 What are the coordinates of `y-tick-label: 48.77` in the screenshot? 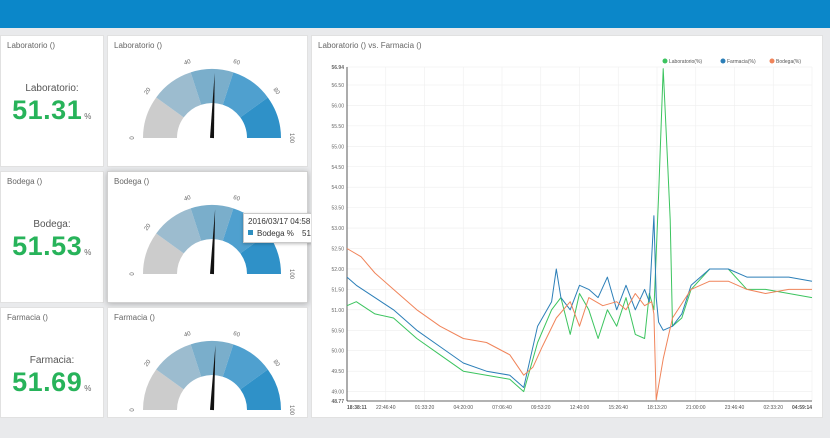 It's located at (337, 402).